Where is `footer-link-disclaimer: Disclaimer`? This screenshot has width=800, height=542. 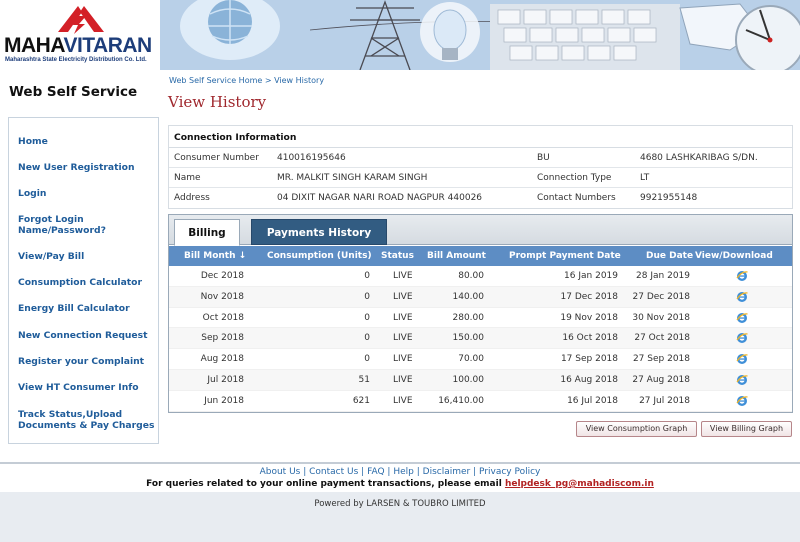 footer-link-disclaimer: Disclaimer is located at coordinates (447, 472).